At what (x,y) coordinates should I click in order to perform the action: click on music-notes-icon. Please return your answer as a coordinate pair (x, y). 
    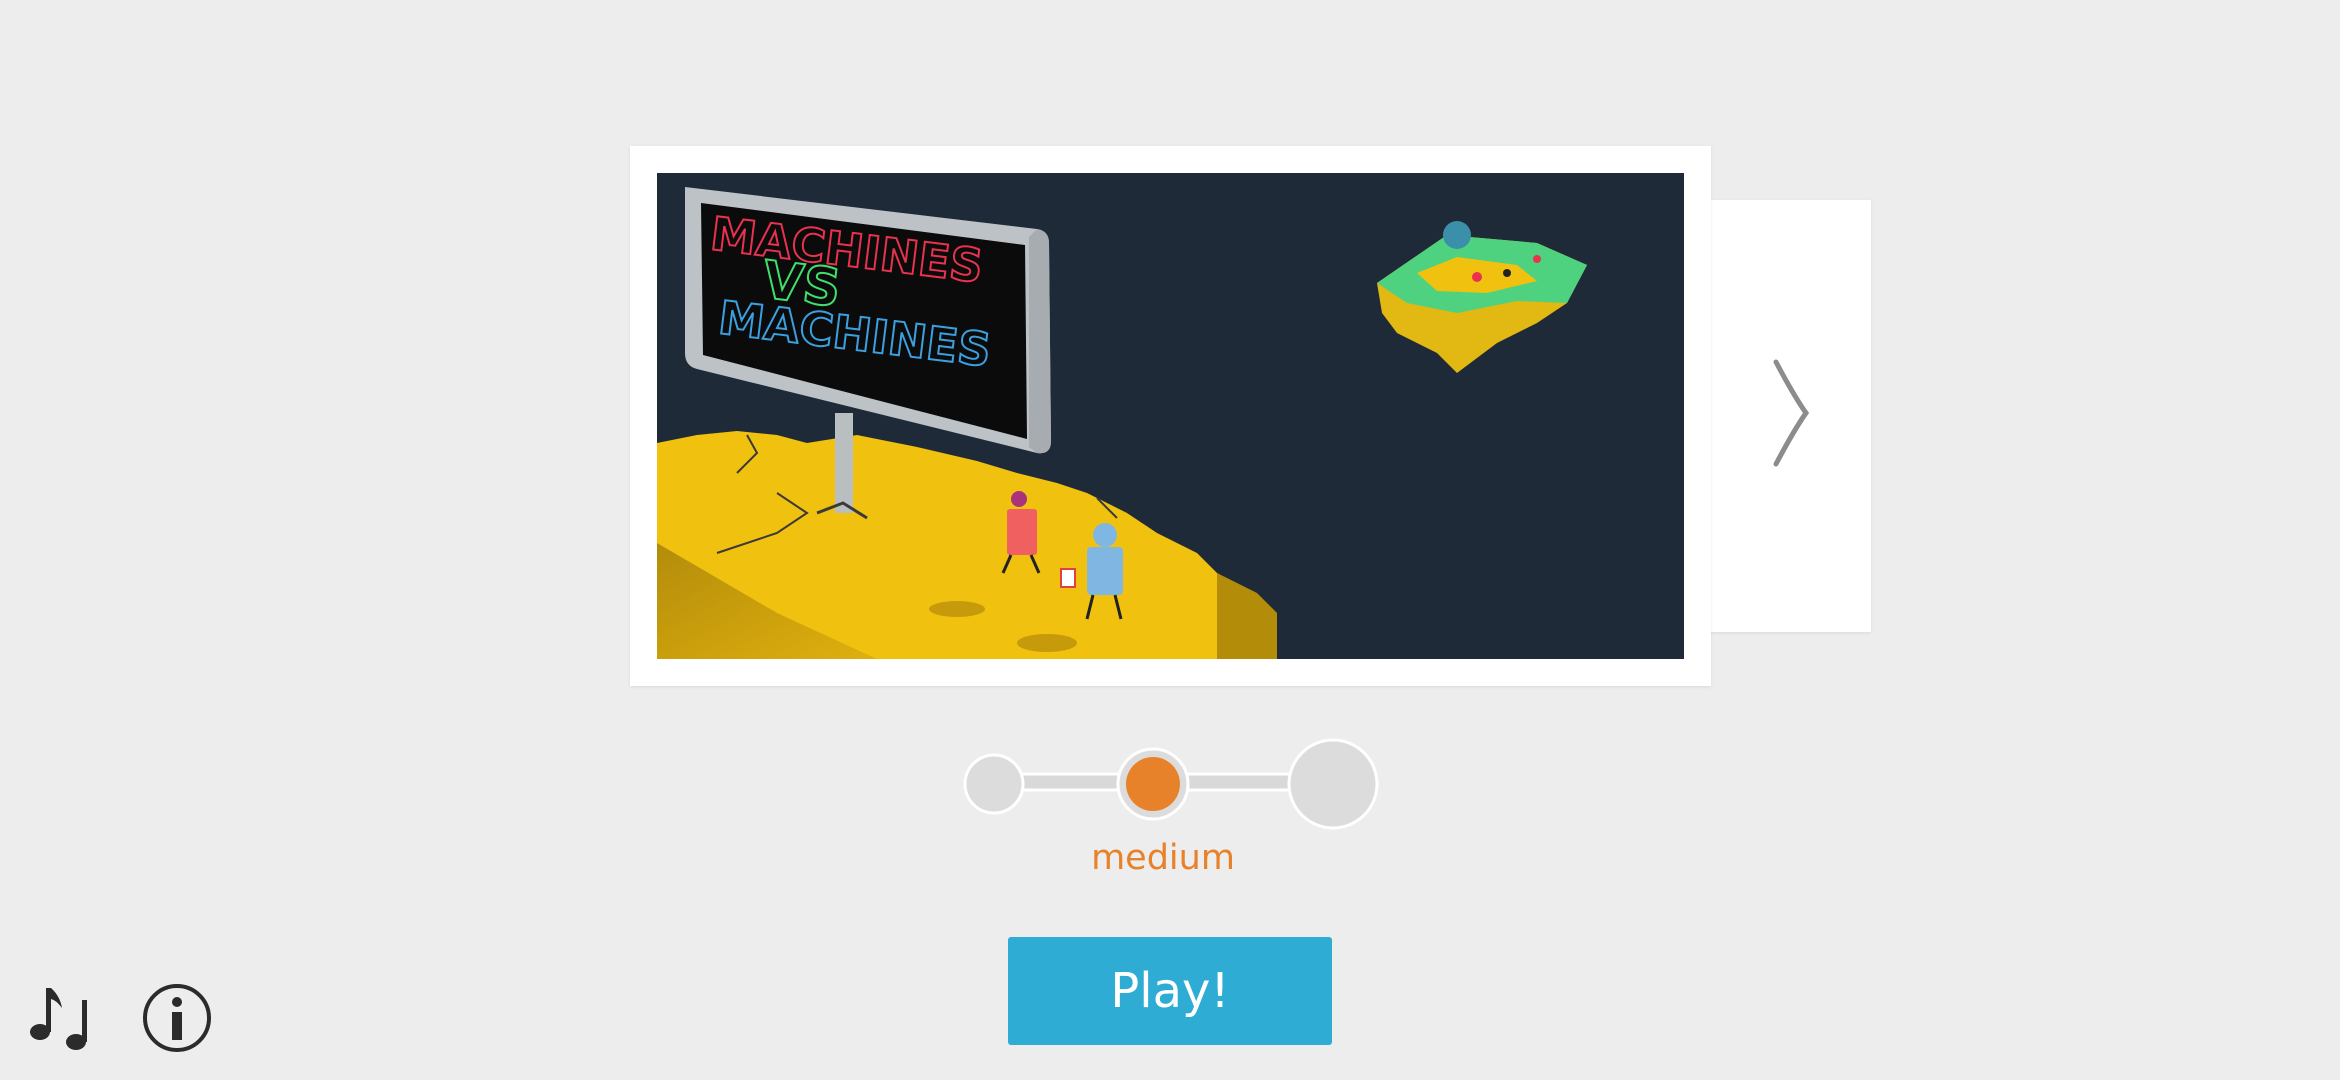
    Looking at the image, I should click on (58, 1019).